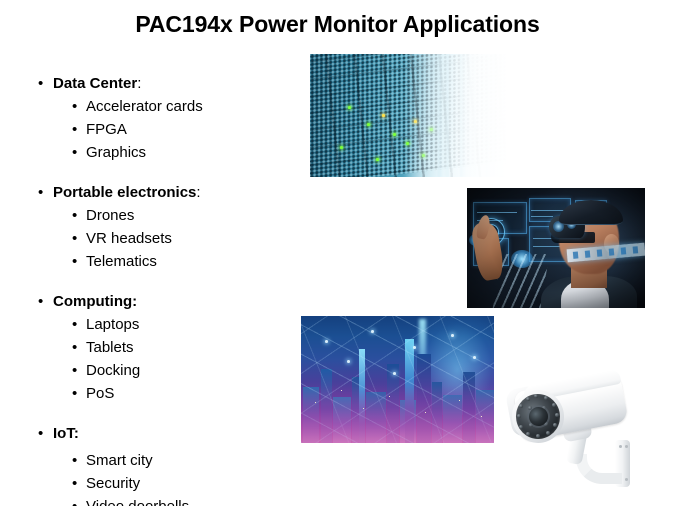  What do you see at coordinates (168, 324) in the screenshot?
I see `list-item: • Laptops` at bounding box center [168, 324].